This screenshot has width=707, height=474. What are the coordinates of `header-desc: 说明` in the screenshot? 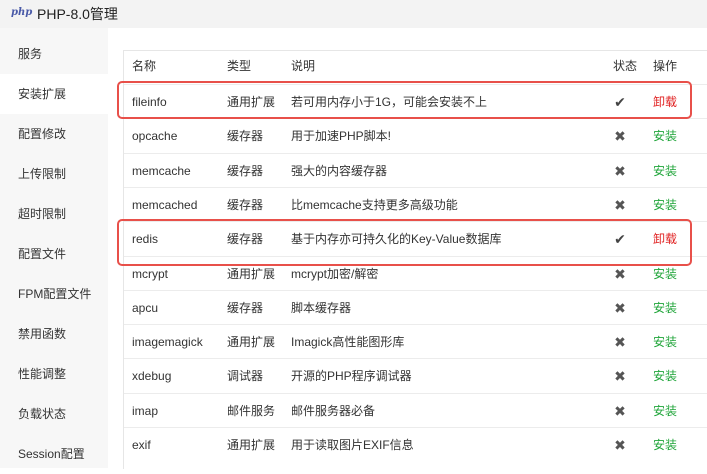 It's located at (303, 66).